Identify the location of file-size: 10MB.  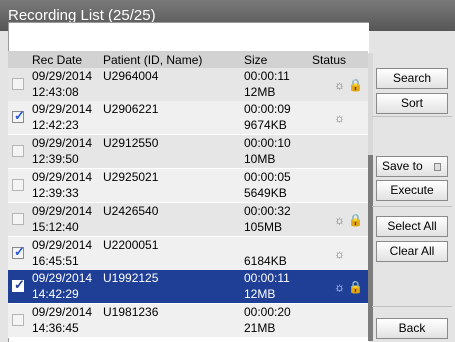
(260, 159).